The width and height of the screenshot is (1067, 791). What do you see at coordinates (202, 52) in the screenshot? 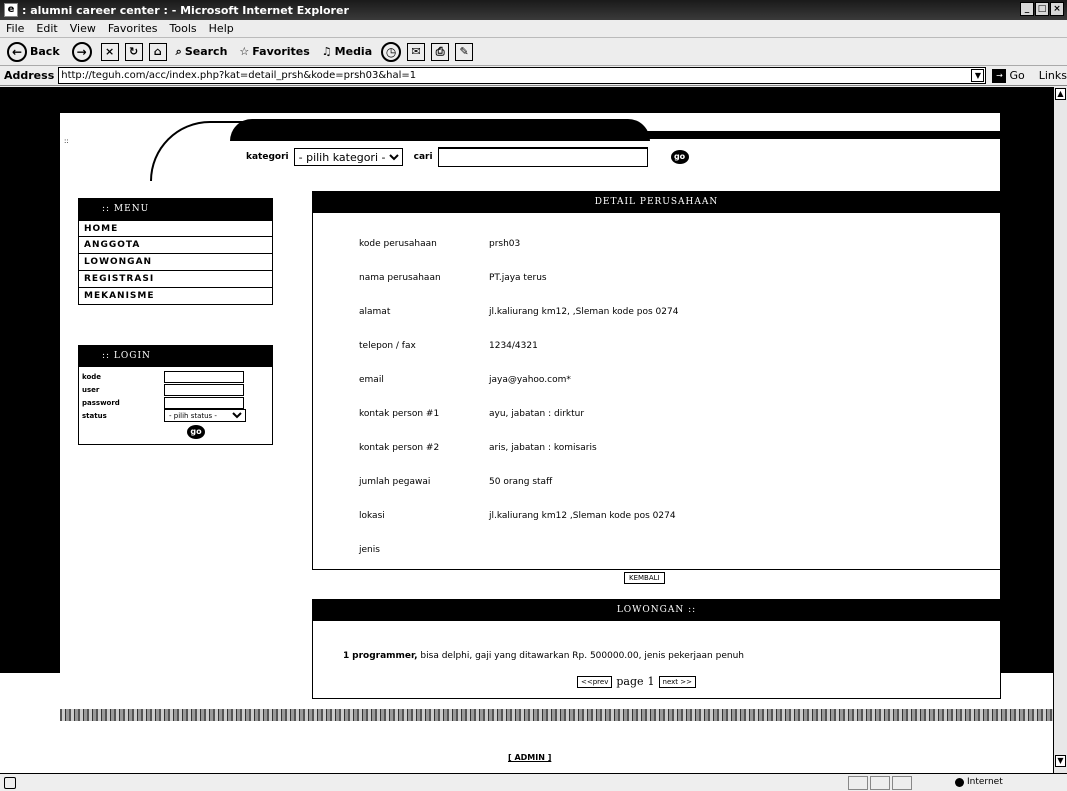
I see `search-button: ⌕ Search` at bounding box center [202, 52].